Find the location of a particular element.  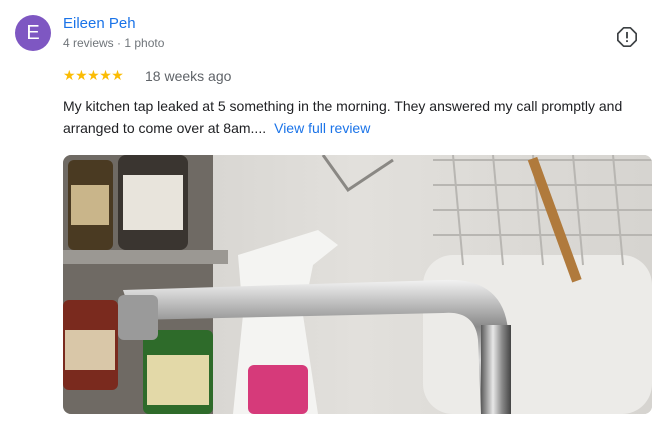

review-time: 18 weeks ago is located at coordinates (188, 76).